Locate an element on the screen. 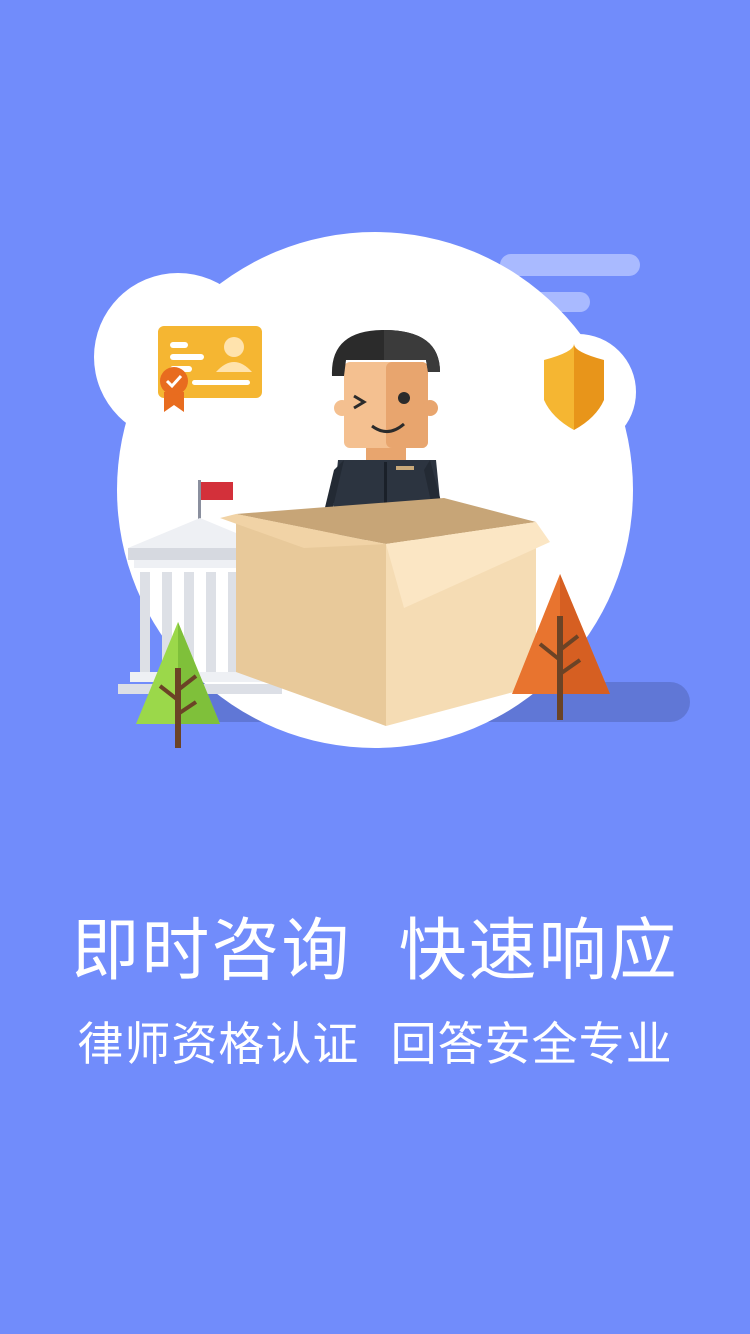 Image resolution: width=750 pixels, height=1334 pixels. onboarding-title: 即时咨询 快速响应 is located at coordinates (375, 951).